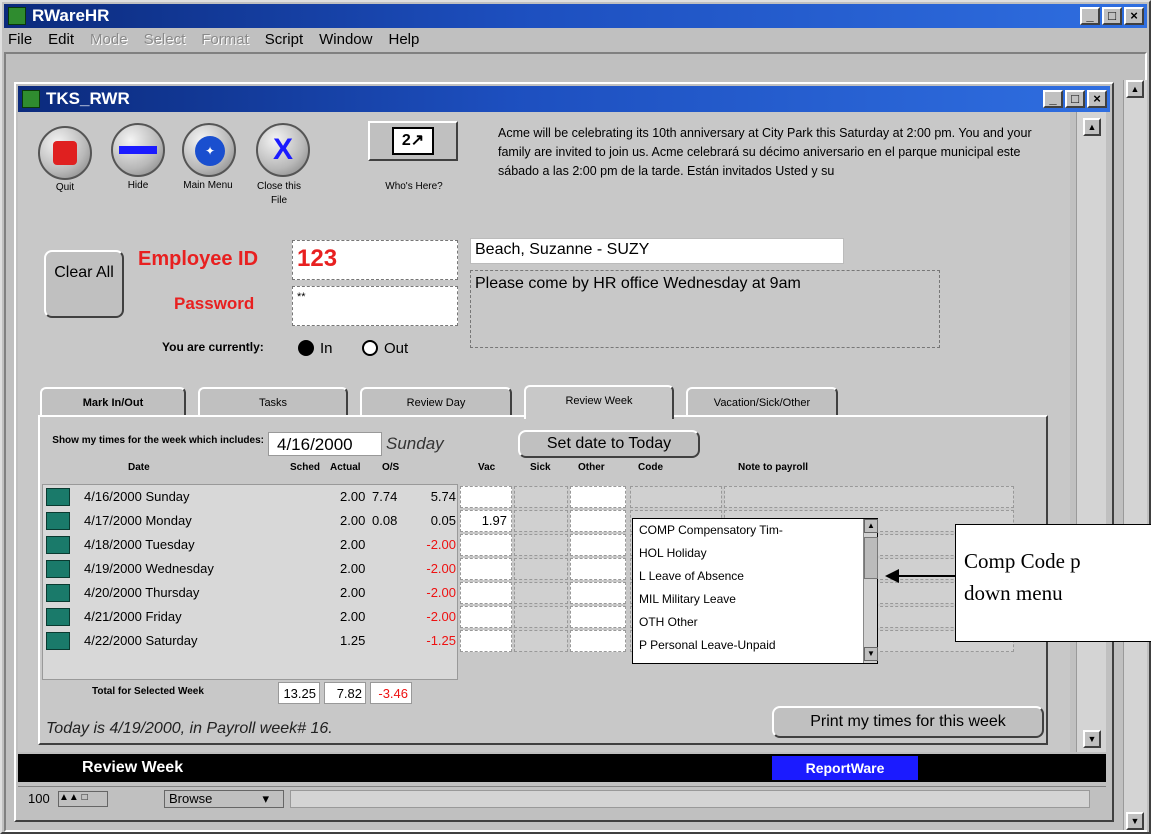 The image size is (1151, 834). I want to click on row-sched: 2.00, so click(353, 520).